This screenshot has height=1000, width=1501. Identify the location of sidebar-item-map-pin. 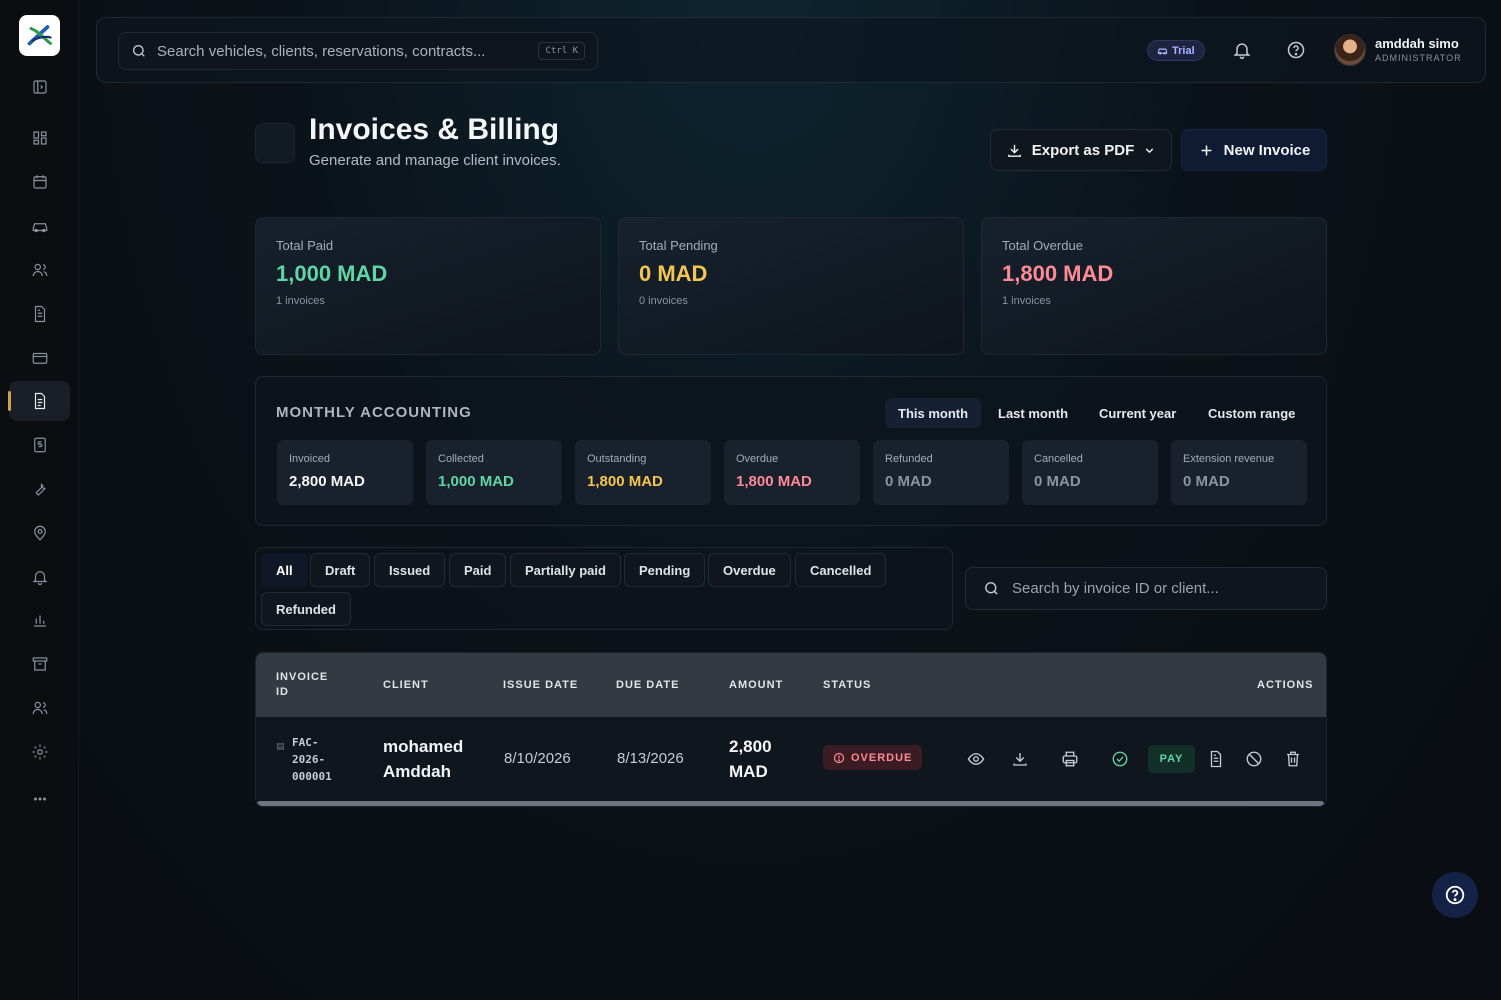
(39, 533).